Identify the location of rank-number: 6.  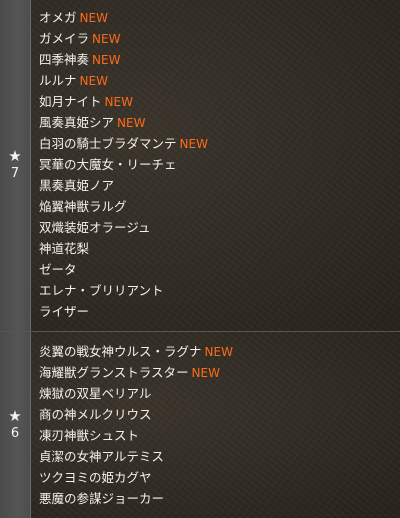
(15, 433).